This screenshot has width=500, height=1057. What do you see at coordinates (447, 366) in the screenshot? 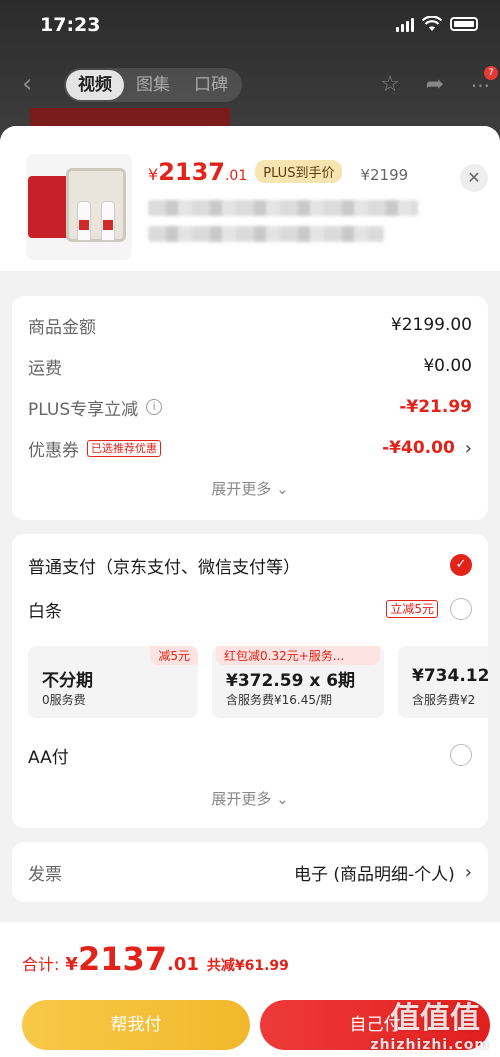
I see `summary-value: ¥0.00` at bounding box center [447, 366].